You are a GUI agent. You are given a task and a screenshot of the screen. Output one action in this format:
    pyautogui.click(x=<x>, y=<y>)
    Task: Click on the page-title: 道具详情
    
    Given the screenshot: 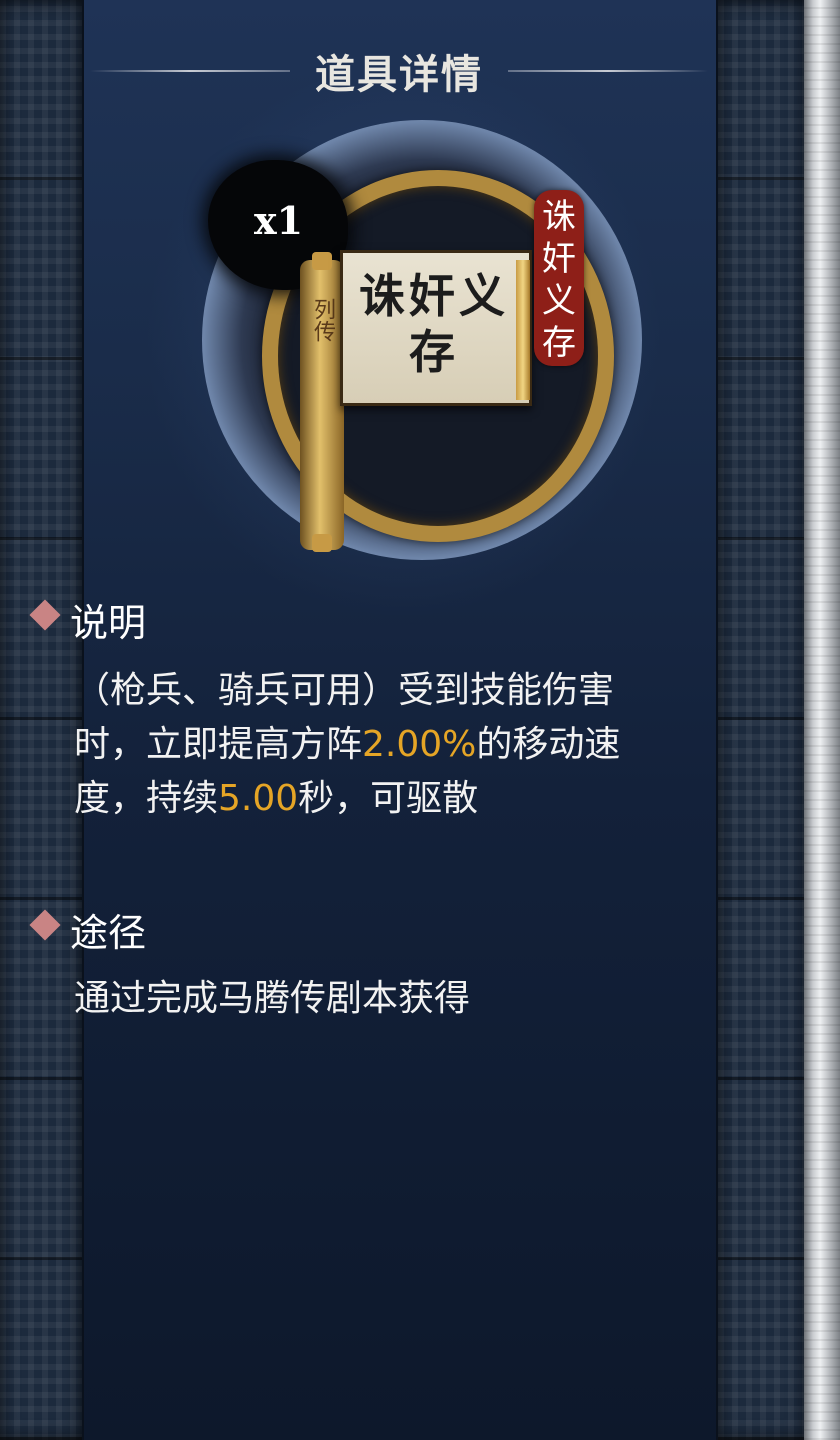 What is the action you would take?
    pyautogui.click(x=399, y=74)
    